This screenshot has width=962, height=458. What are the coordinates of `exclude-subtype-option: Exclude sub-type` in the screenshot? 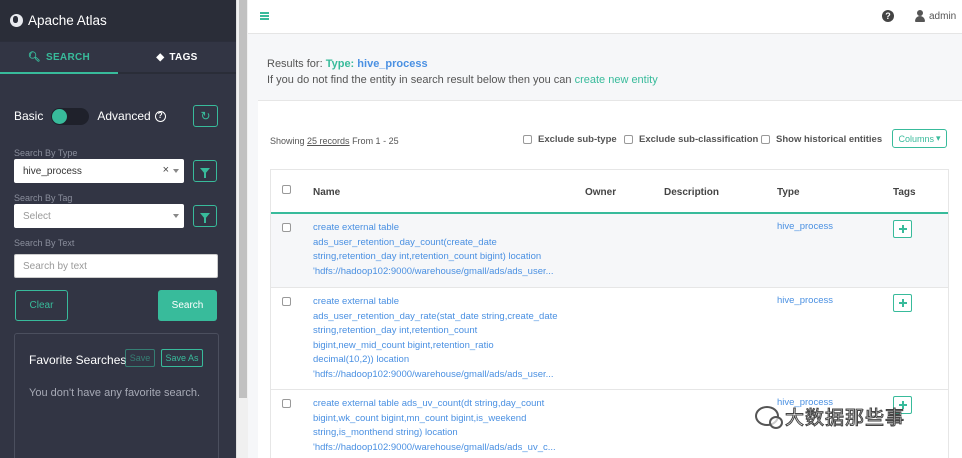 It's located at (570, 139).